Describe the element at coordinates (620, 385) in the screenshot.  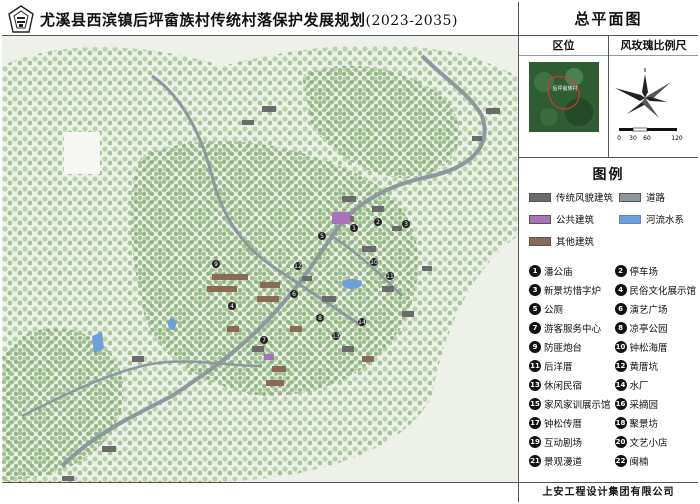
I see `poi-number-icon: 14` at that location.